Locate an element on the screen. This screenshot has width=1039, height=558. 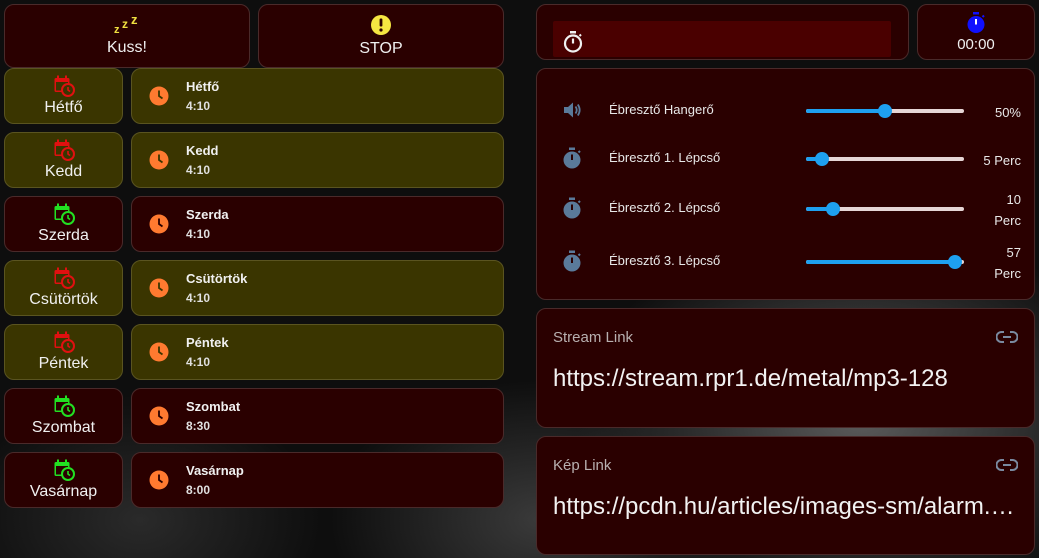
stream-link-input: https://stream.rpr1.de/metal/mp3-128 is located at coordinates (785, 379).